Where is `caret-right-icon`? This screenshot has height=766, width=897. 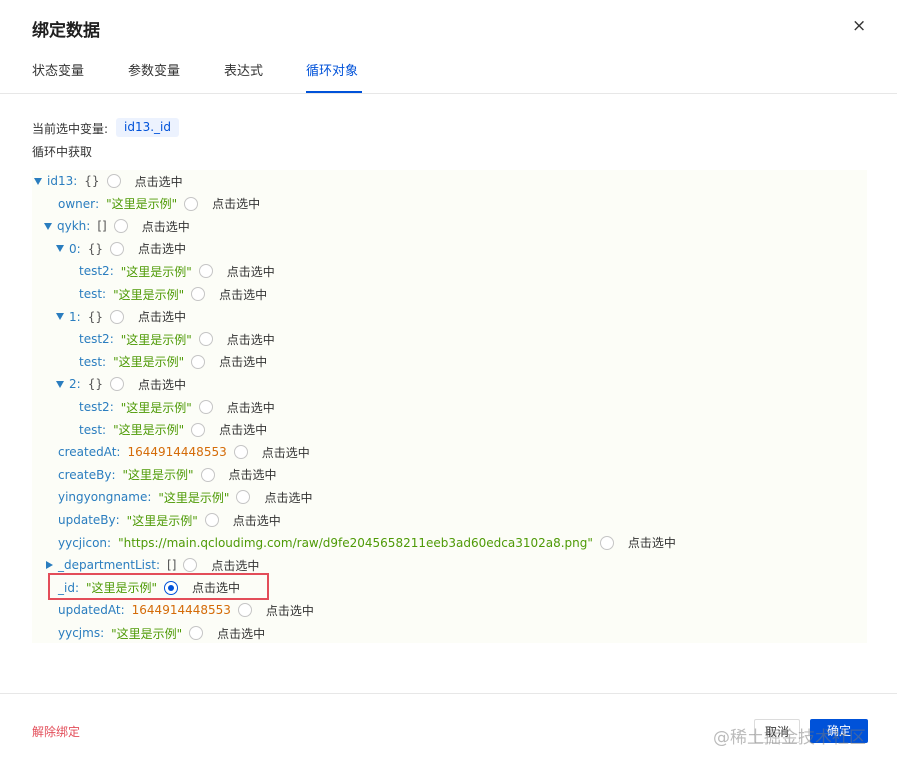
caret-right-icon is located at coordinates (49, 565).